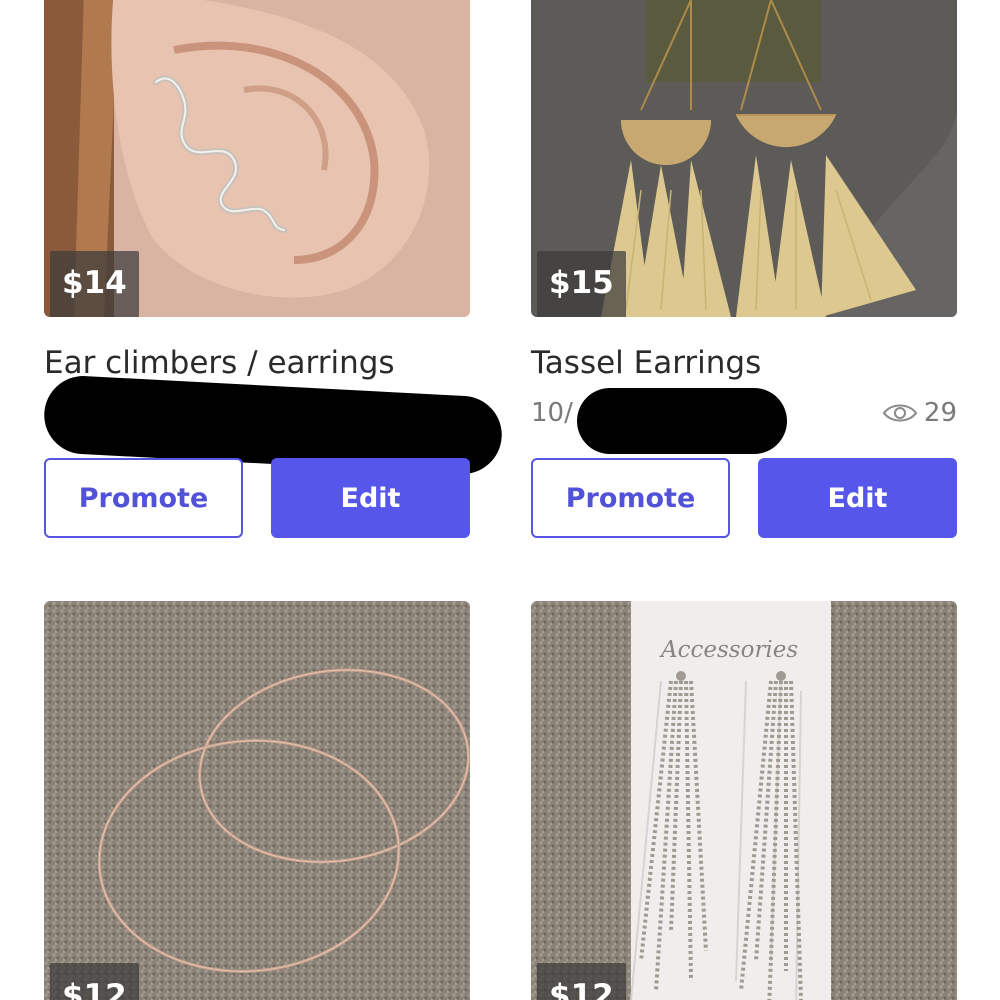 The height and width of the screenshot is (1000, 1000). Describe the element at coordinates (900, 413) in the screenshot. I see `eye-icon` at that location.